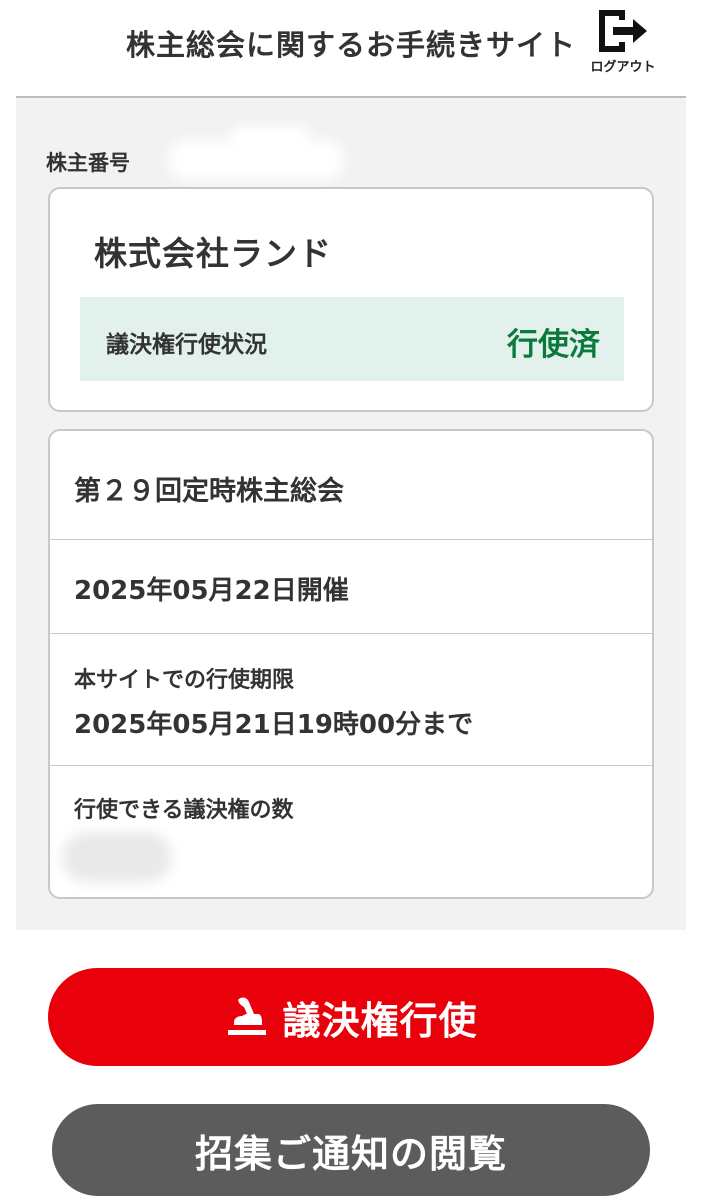 The image size is (702, 1200). I want to click on votes-row: 行使できる議決権の数, so click(351, 831).